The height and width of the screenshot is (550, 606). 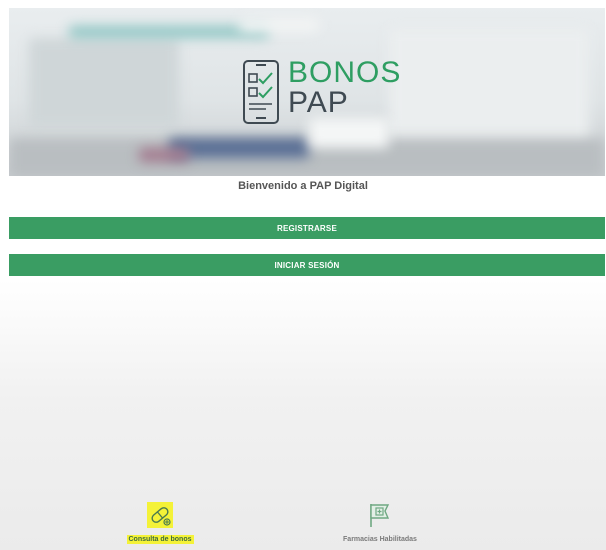 I want to click on welcome-text: Bienvenido a PAP Digital, so click(x=303, y=186).